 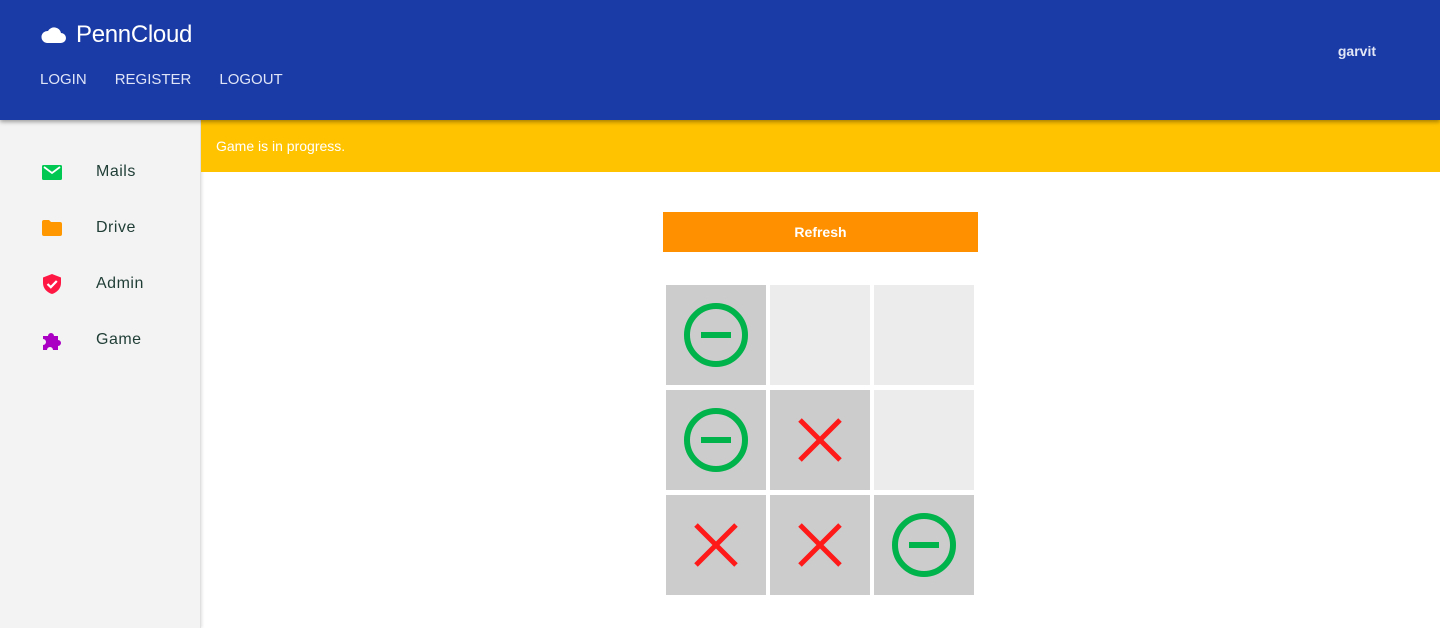 What do you see at coordinates (52, 284) in the screenshot?
I see `shield-check-icon` at bounding box center [52, 284].